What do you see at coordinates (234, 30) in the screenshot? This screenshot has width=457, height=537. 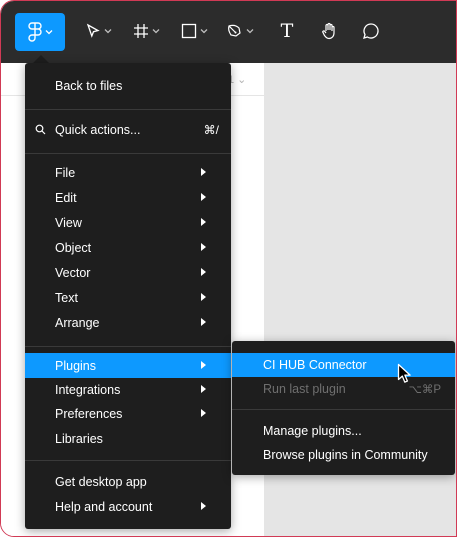 I see `pen-icon` at bounding box center [234, 30].